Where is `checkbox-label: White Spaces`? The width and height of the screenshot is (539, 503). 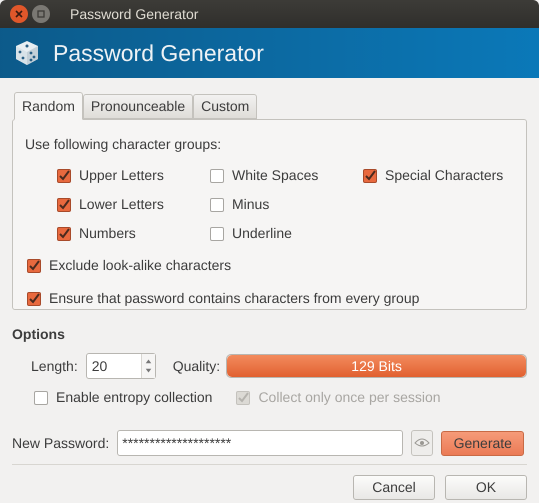 checkbox-label: White Spaces is located at coordinates (275, 175).